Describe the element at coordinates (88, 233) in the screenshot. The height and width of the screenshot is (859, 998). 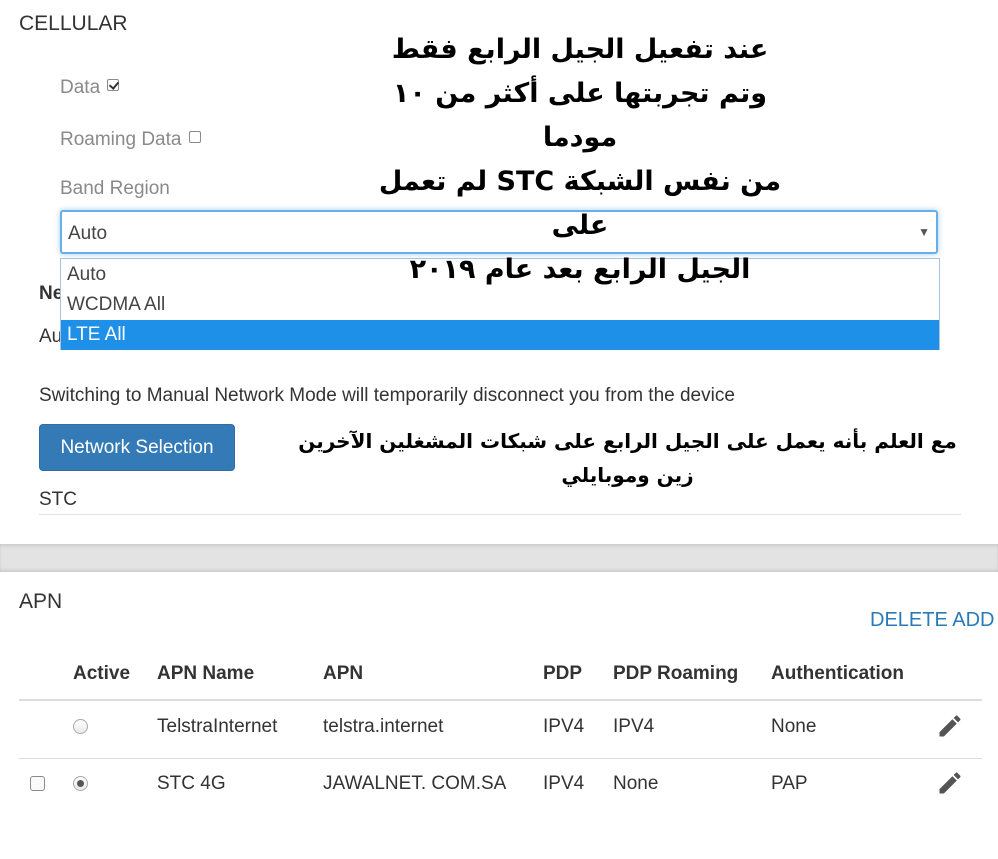
I see `band-region-selected-value: Auto` at that location.